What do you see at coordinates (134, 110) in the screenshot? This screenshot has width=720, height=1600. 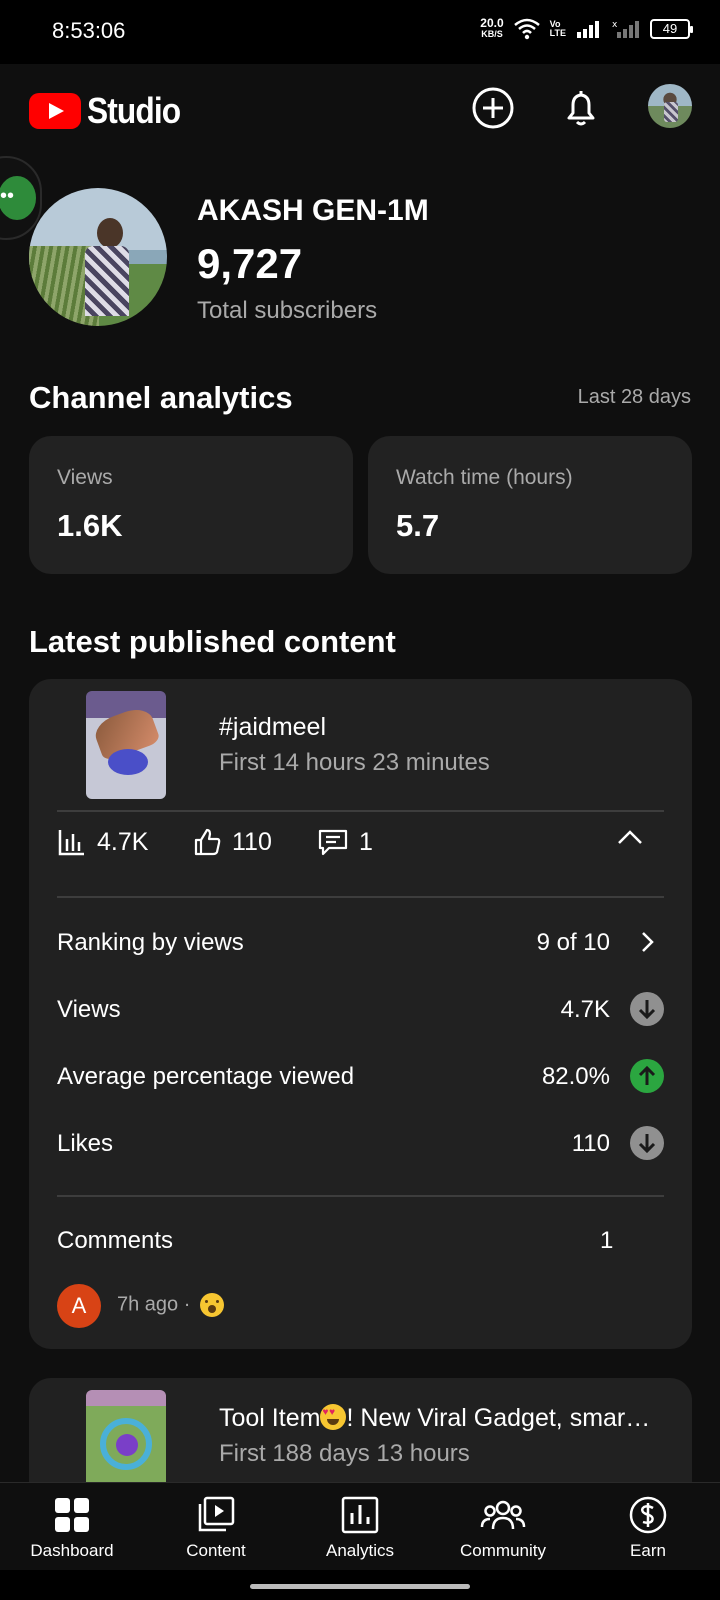 I see `logo-text: Studio` at bounding box center [134, 110].